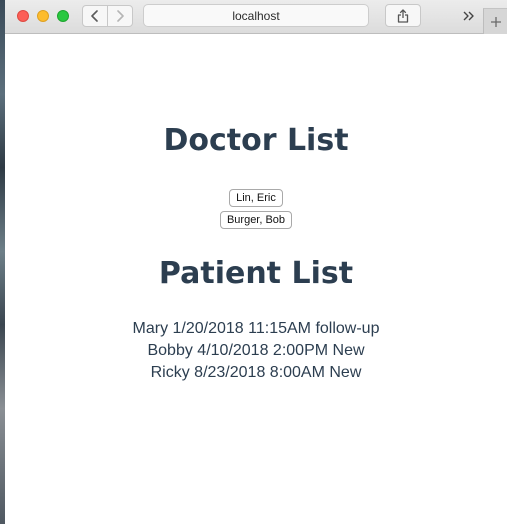 The image size is (507, 524). Describe the element at coordinates (23, 16) in the screenshot. I see `close-window-icon` at that location.